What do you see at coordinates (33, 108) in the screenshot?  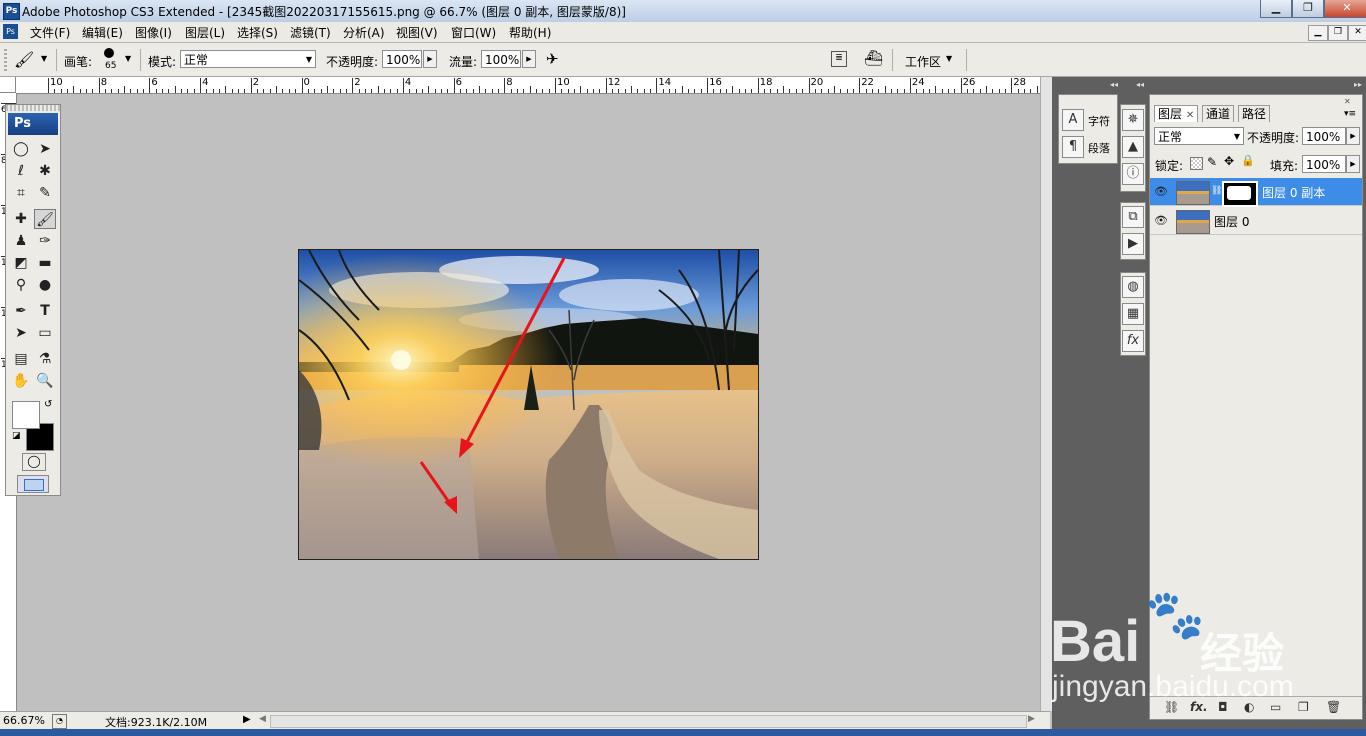 I see `toolbox-grip` at bounding box center [33, 108].